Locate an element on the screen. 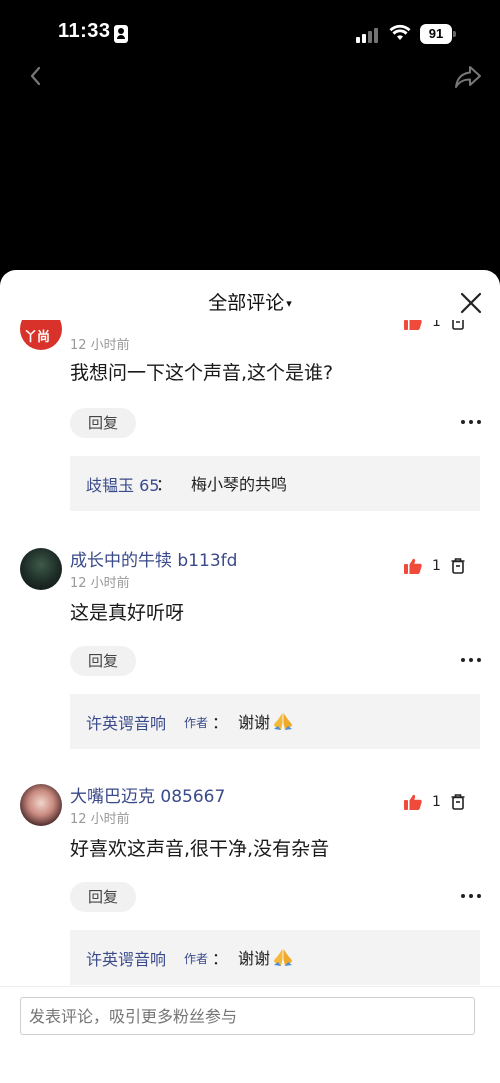  id-card-icon is located at coordinates (121, 34).